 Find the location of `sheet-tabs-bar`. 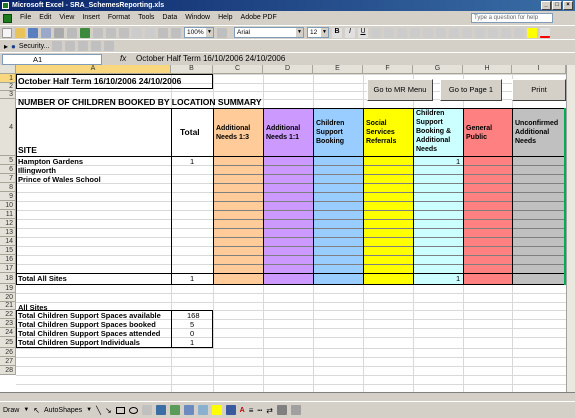

sheet-tabs-bar is located at coordinates (287, 396).